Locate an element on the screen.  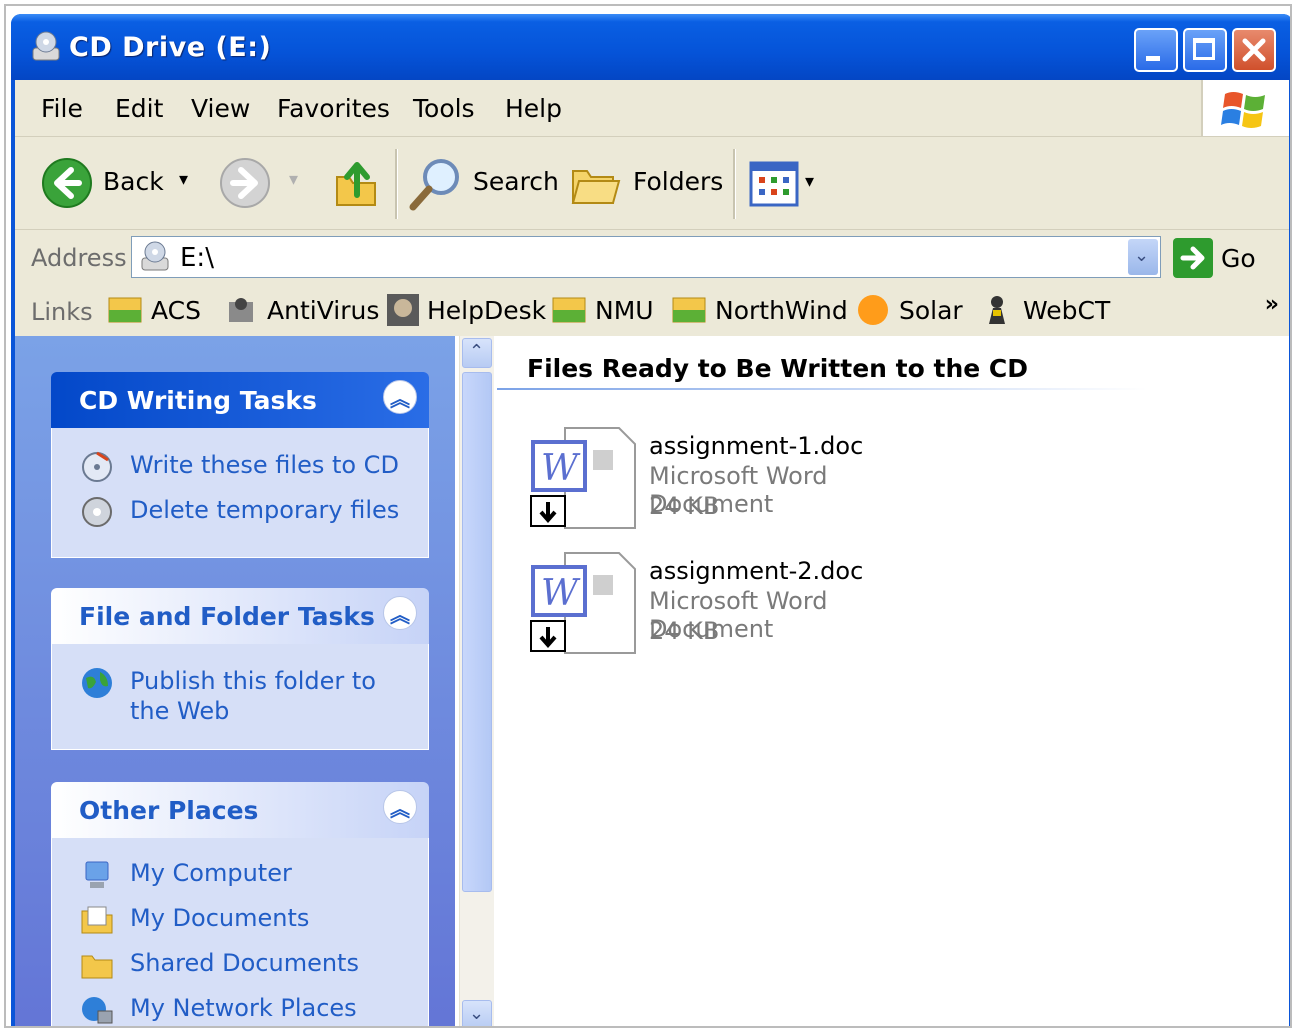
antivirus-icon is located at coordinates (241, 310).